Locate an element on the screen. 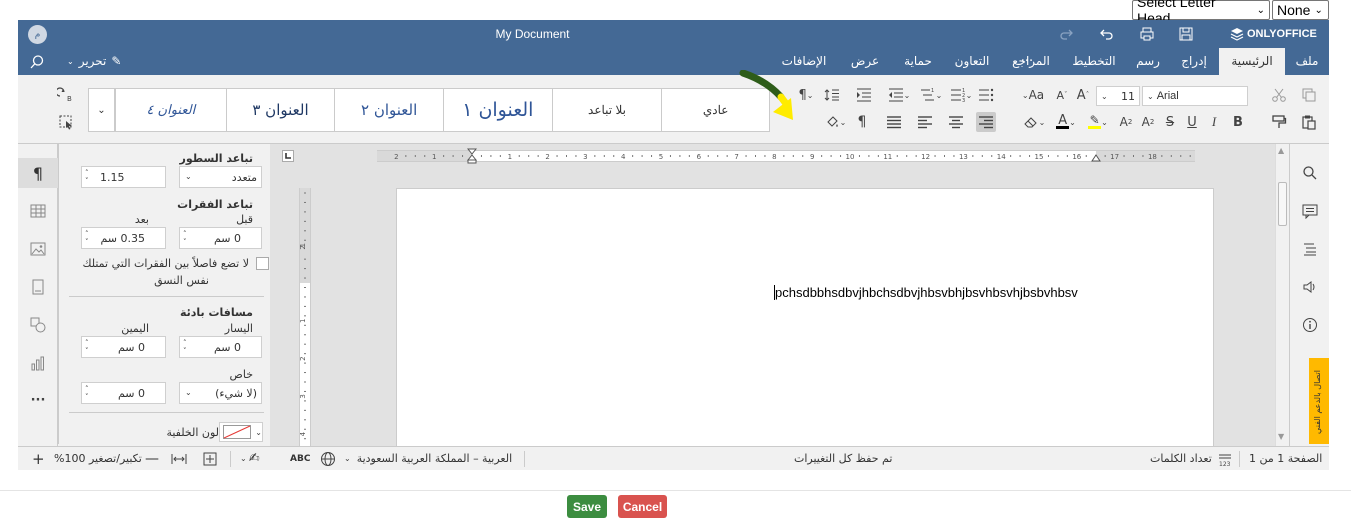 This screenshot has height=520, width=1351. align-center-icon is located at coordinates (956, 122).